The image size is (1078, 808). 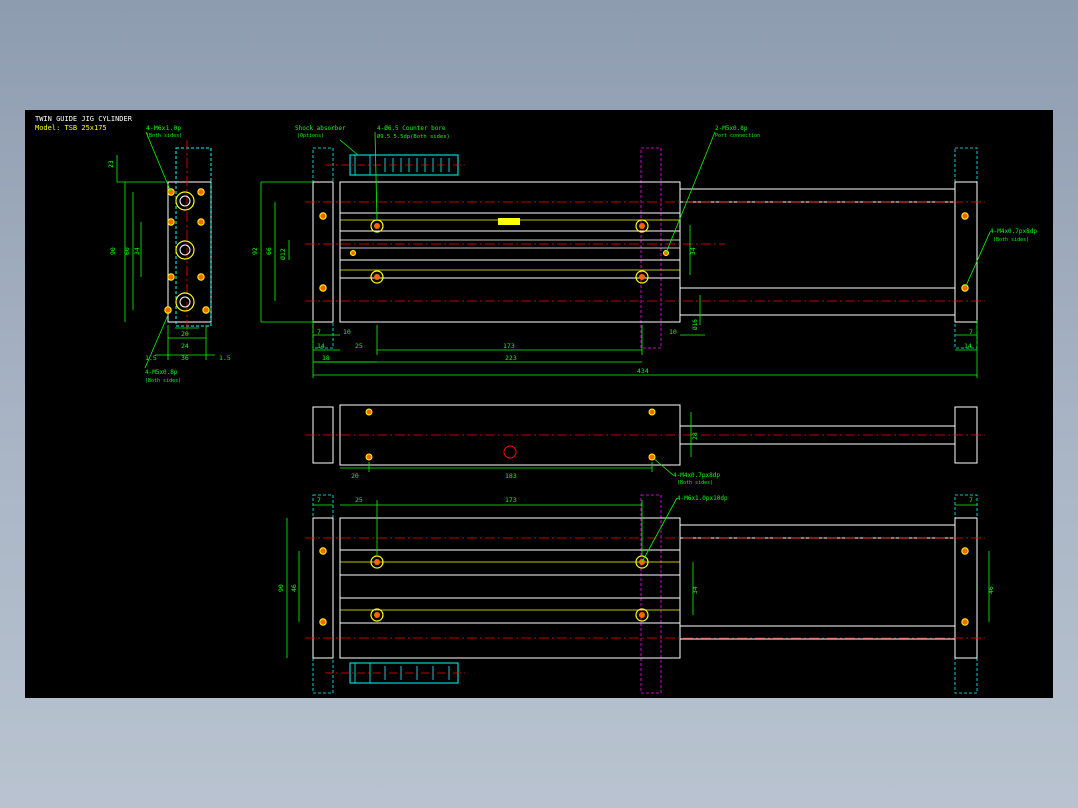 I want to click on bottom-shock-absorber-icon, so click(x=395, y=673).